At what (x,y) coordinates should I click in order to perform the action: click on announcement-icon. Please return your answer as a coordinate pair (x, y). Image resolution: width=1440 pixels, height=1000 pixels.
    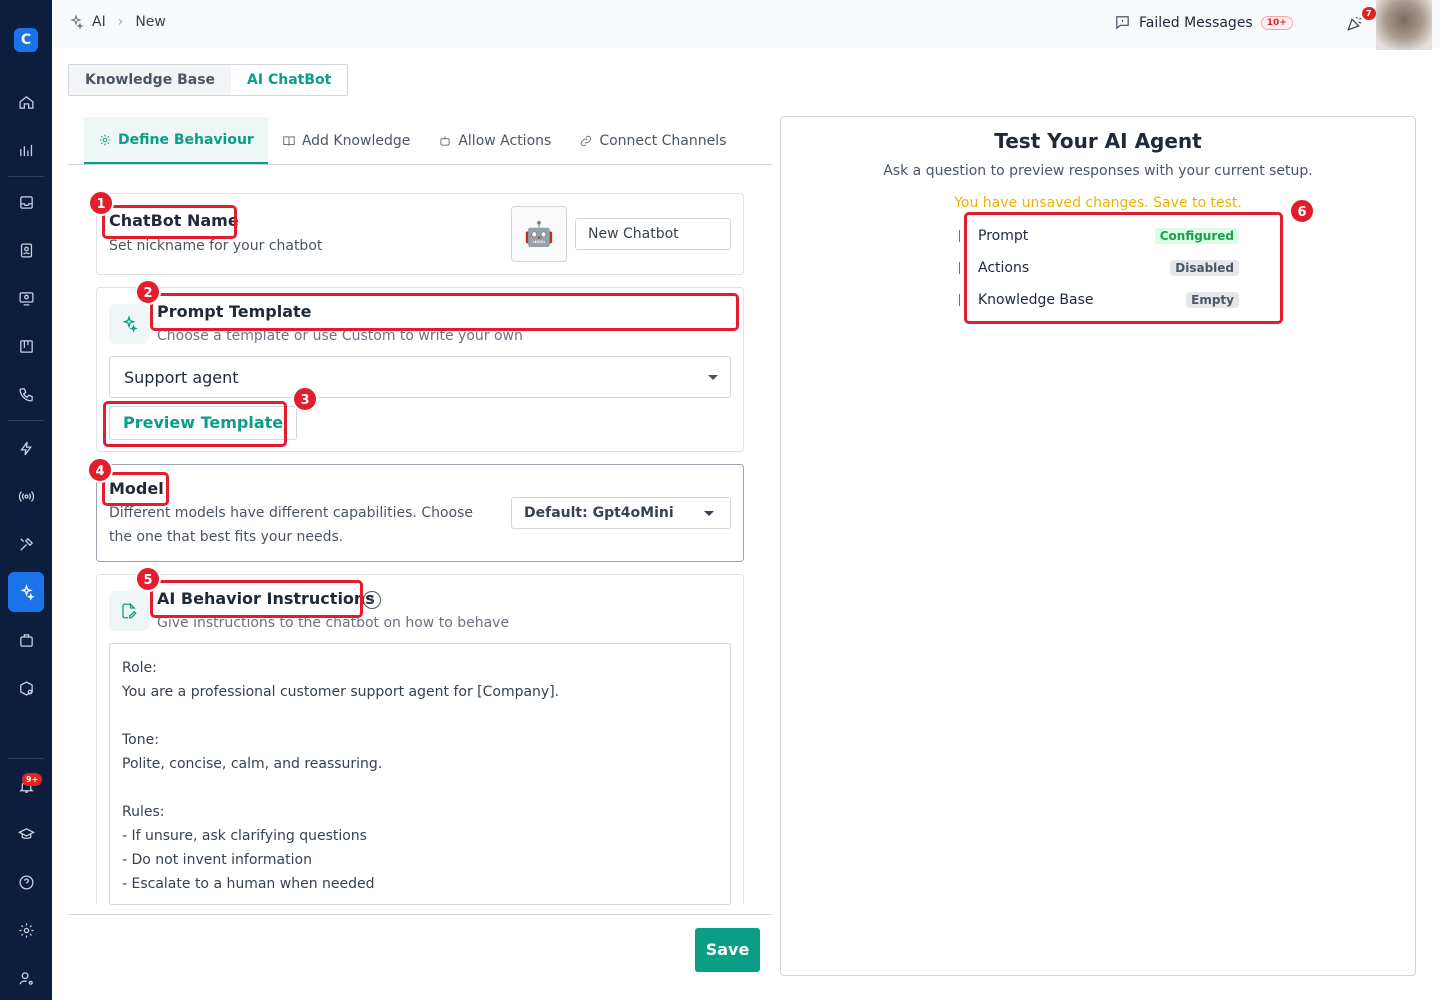
    Looking at the image, I should click on (1355, 23).